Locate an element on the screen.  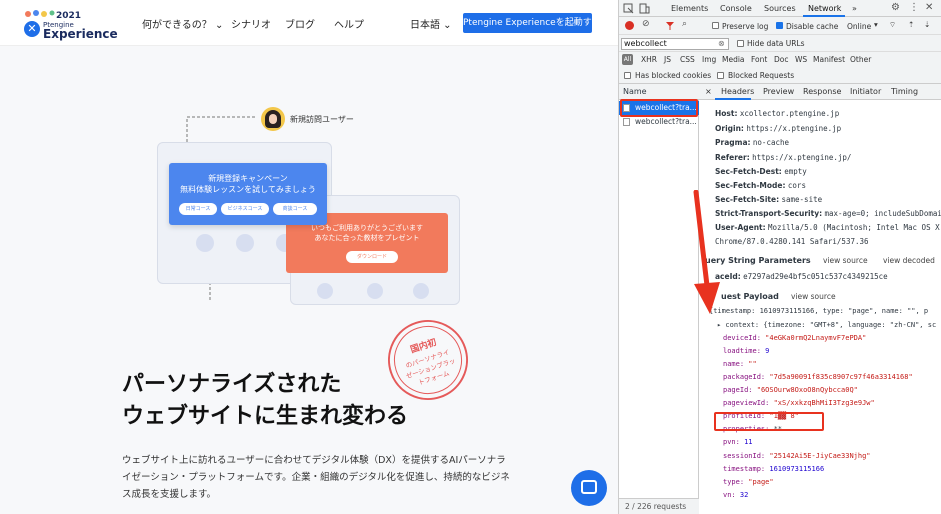
type-manifest: Manifest is located at coordinates (829, 59).